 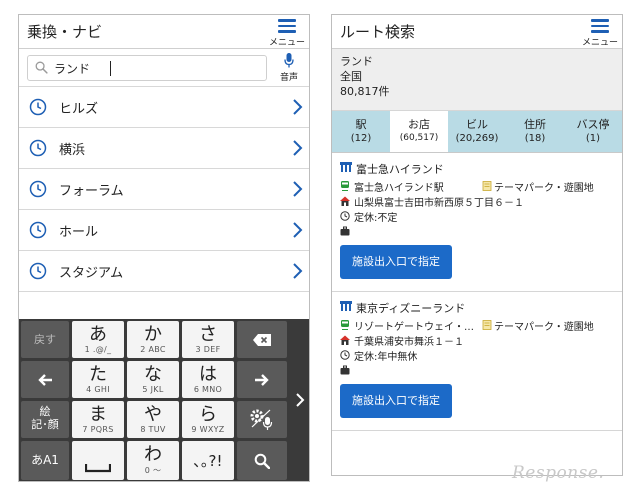 What do you see at coordinates (79, 232) in the screenshot?
I see `history-label: ホール` at bounding box center [79, 232].